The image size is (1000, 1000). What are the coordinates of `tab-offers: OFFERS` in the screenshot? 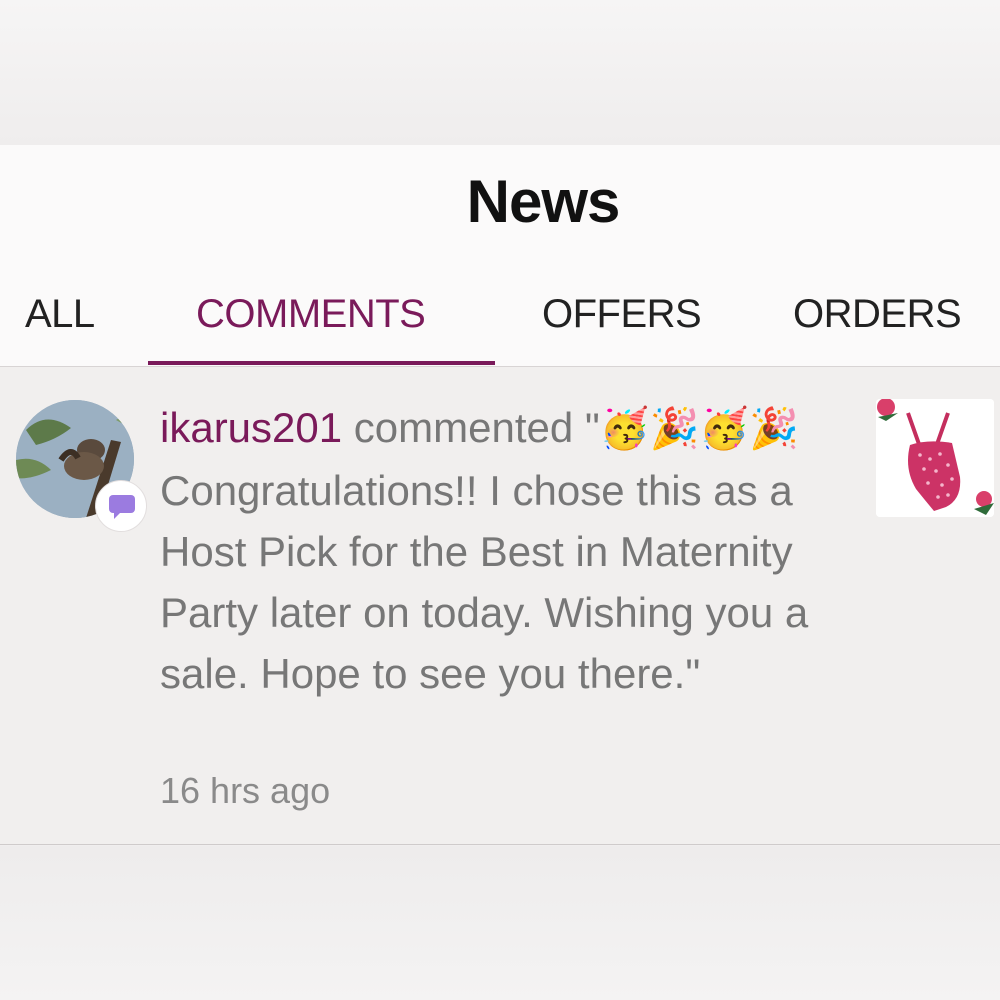 It's located at (622, 328).